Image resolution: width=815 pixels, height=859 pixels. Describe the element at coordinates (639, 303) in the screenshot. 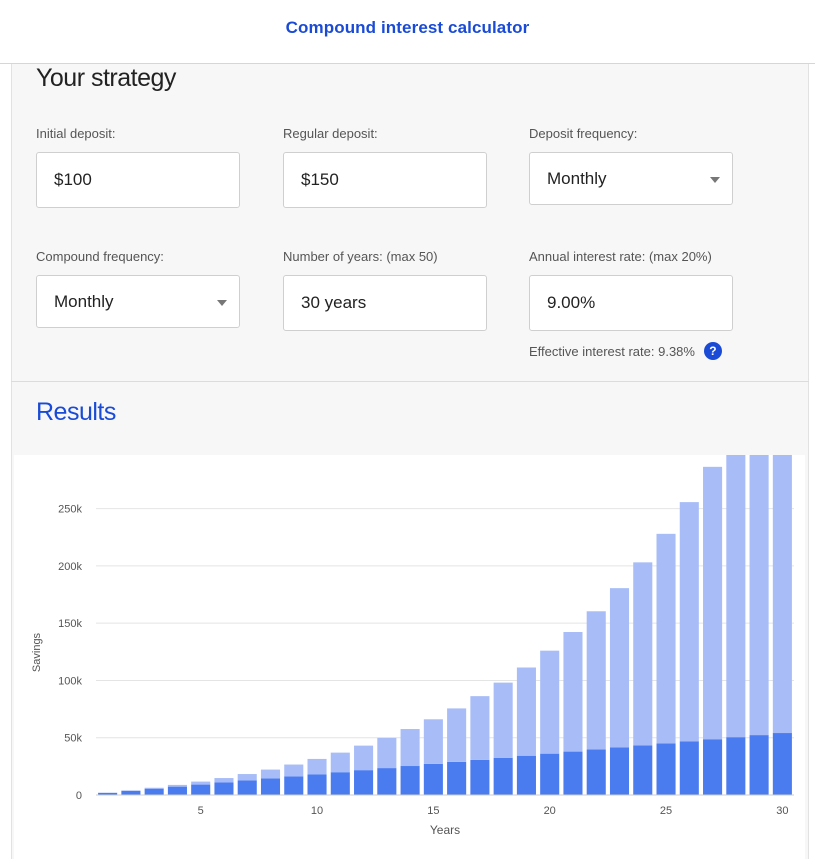

I see `interest-rate-input` at that location.